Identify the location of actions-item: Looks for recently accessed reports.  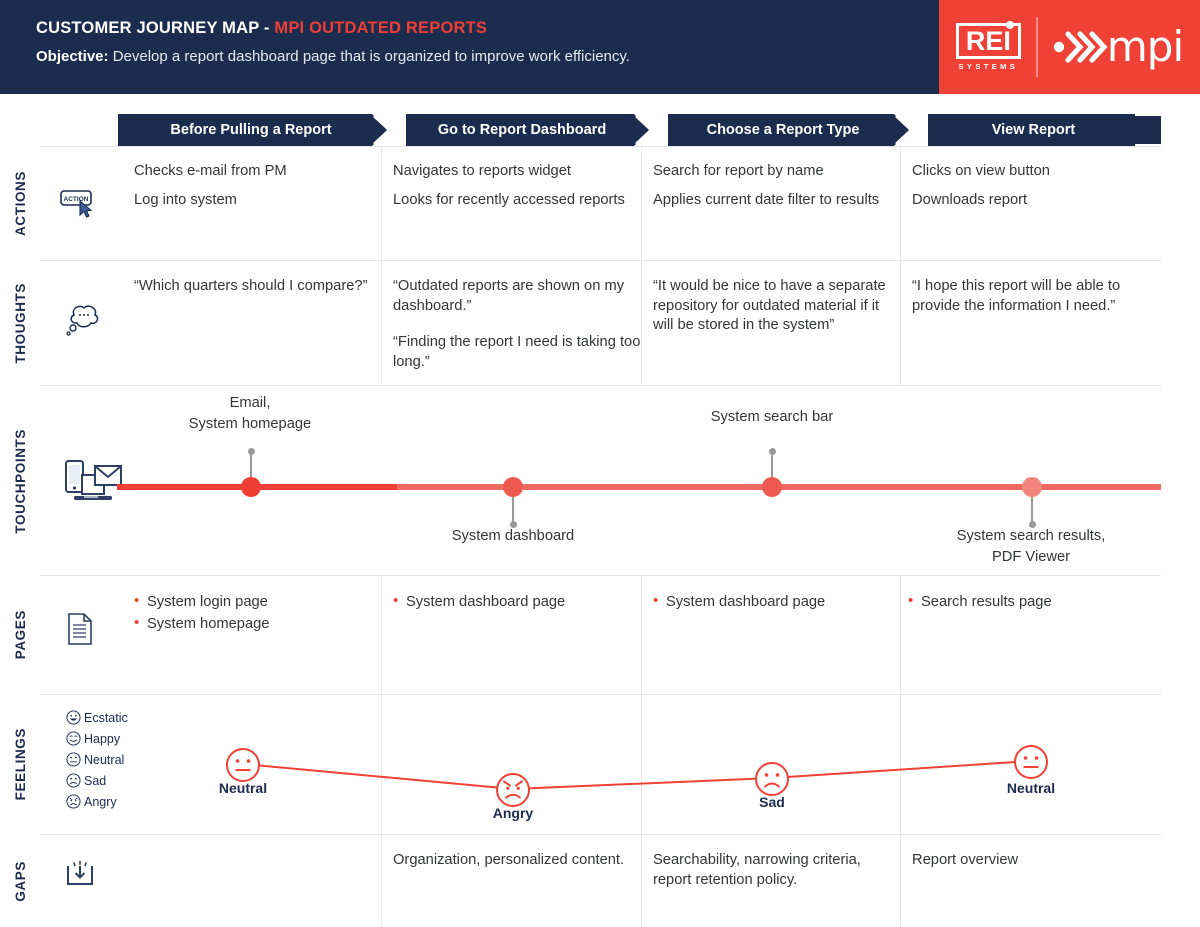
(509, 199).